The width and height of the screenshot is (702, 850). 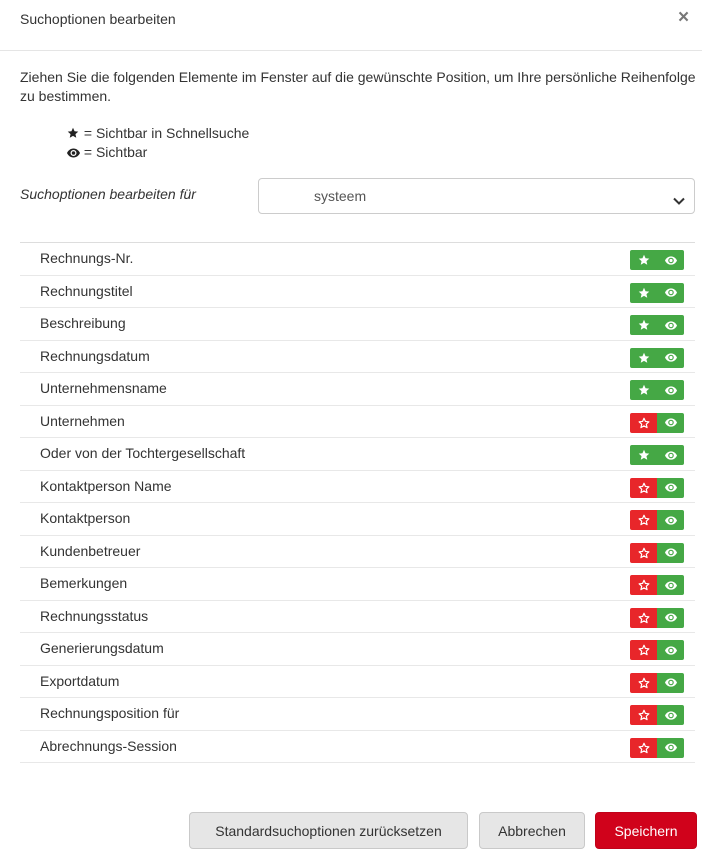 What do you see at coordinates (82, 420) in the screenshot?
I see `list-item-label: Unternehmen` at bounding box center [82, 420].